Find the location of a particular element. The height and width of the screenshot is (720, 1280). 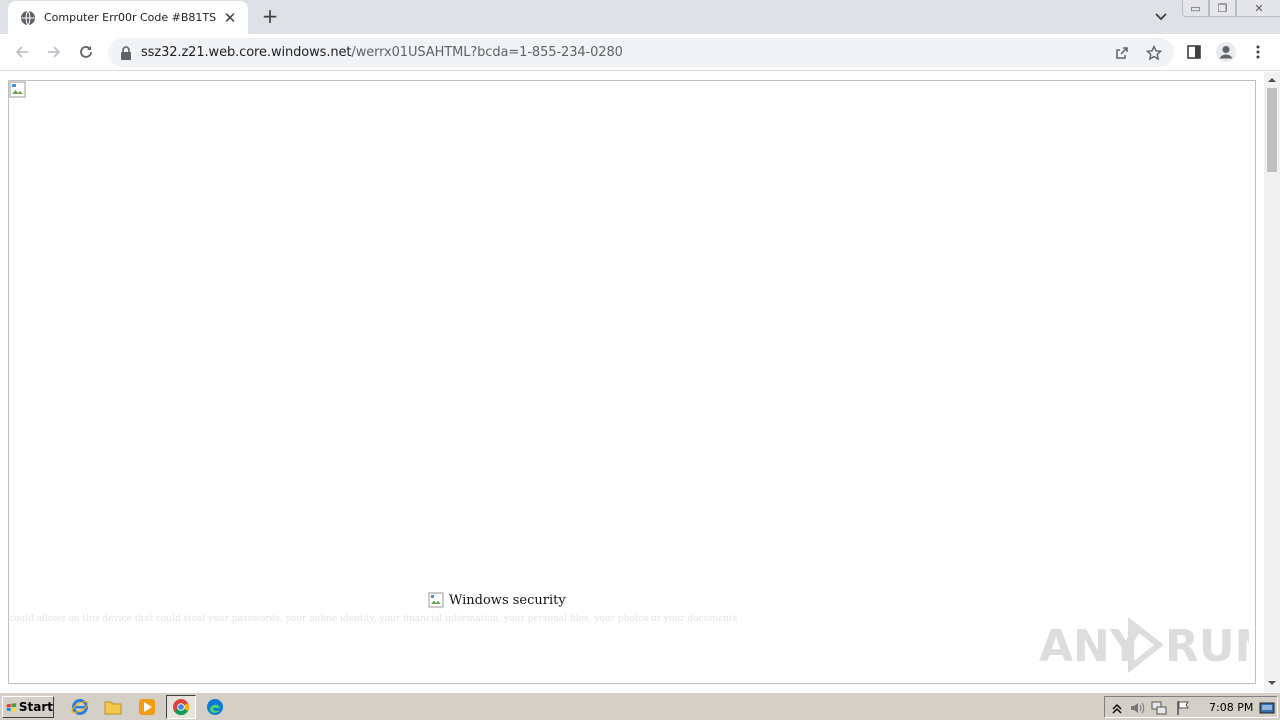

forward-arrow-icon is located at coordinates (54, 52).